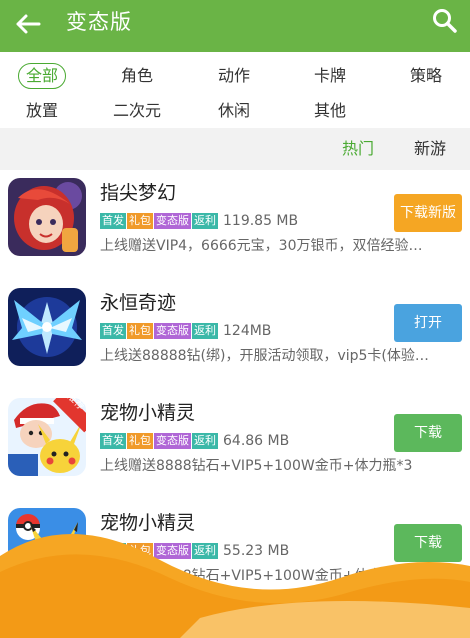 The image size is (470, 638). I want to click on category-casual: 休闲, so click(234, 111).